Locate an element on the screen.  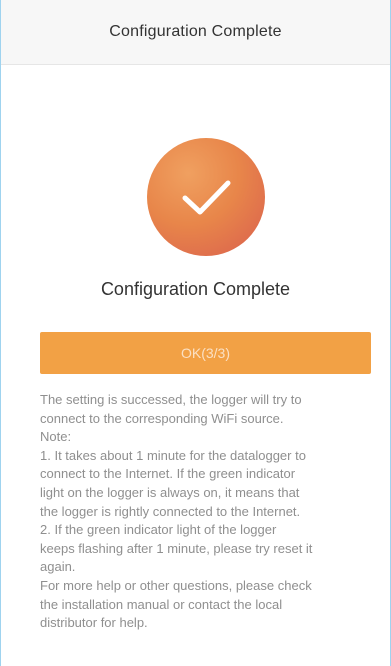
message-line: distributor for help. is located at coordinates (94, 623).